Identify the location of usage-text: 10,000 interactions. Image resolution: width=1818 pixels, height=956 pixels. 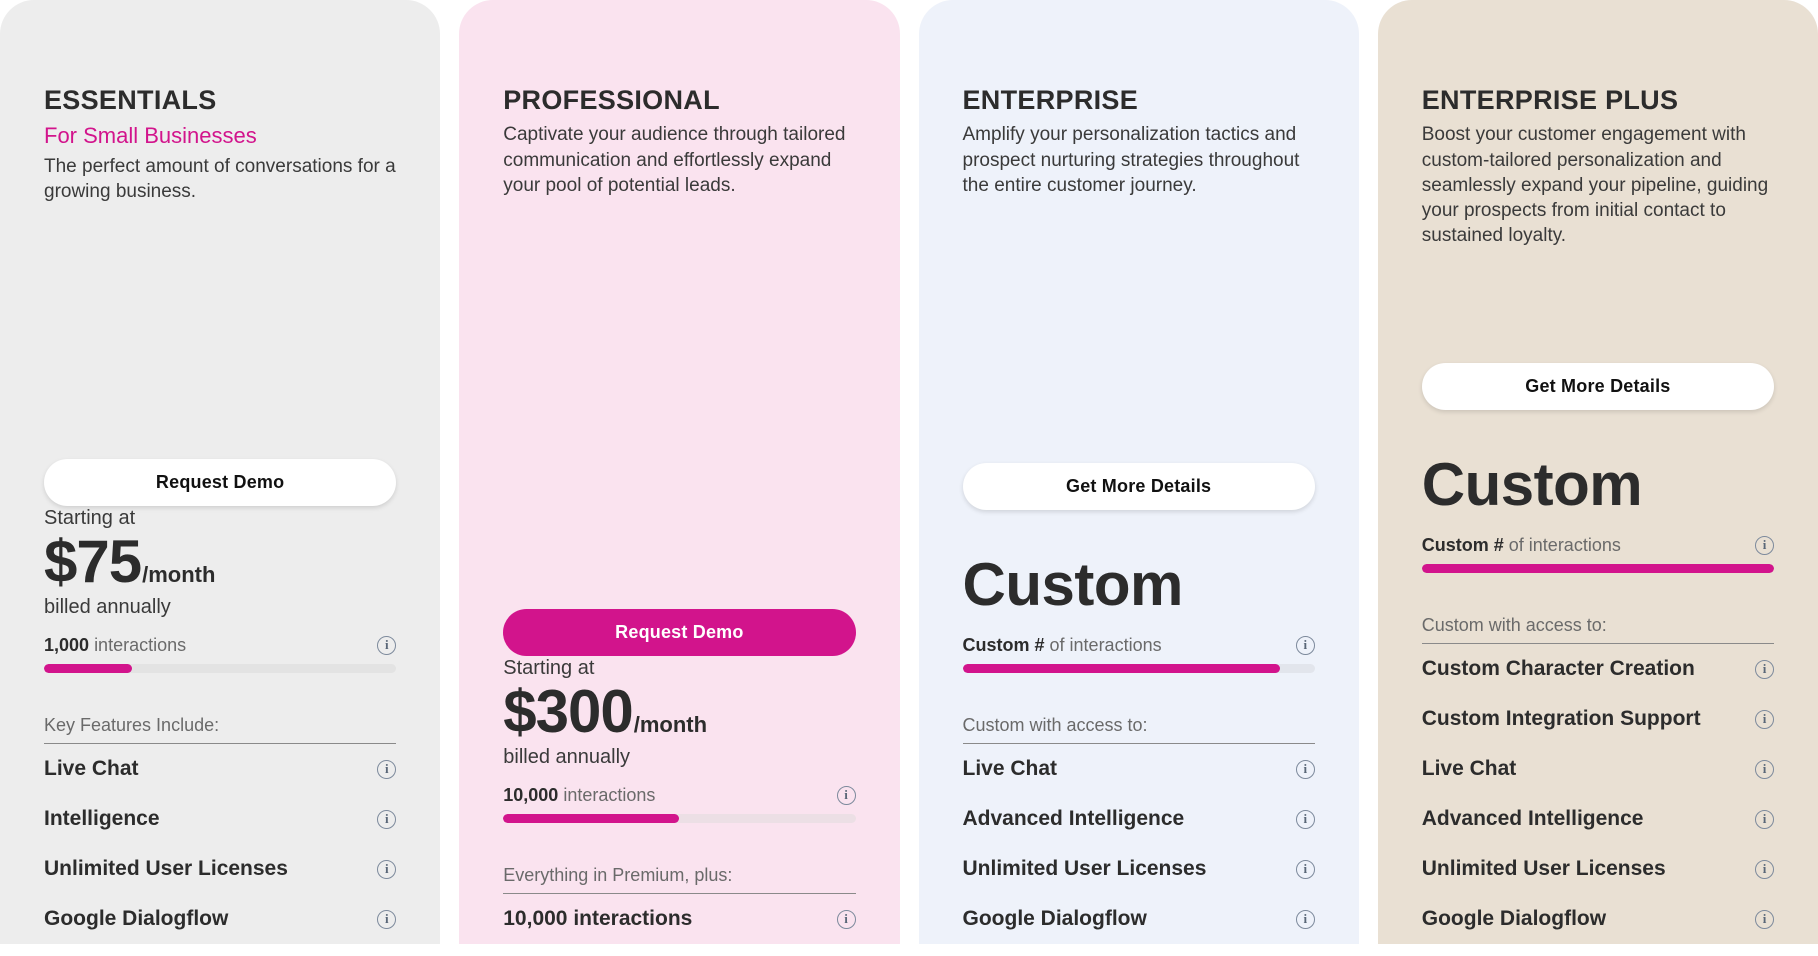
(579, 795).